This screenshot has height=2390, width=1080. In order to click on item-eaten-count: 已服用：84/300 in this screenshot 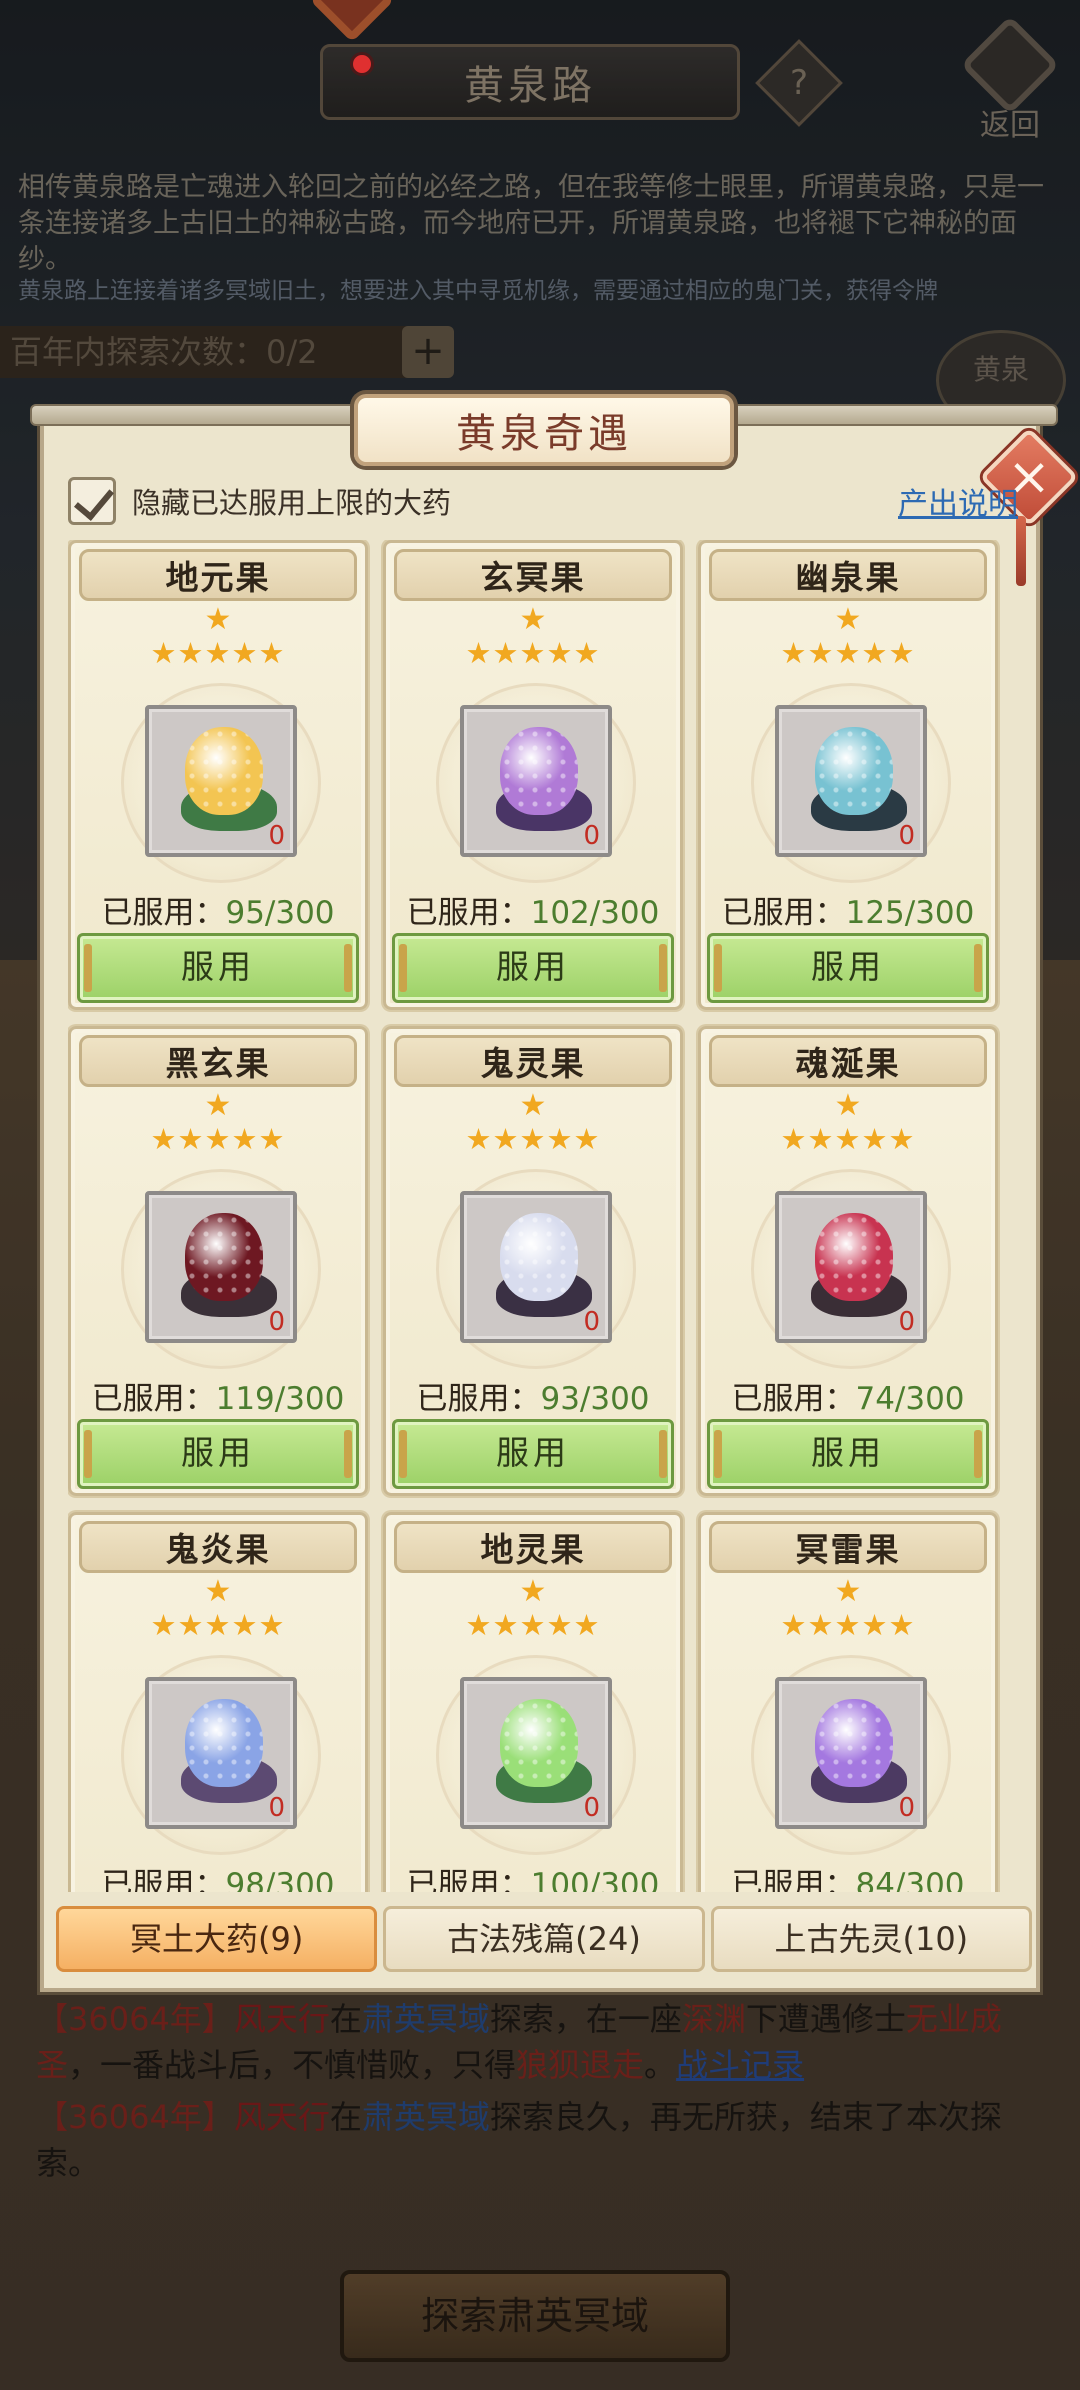, I will do `click(848, 1875)`.